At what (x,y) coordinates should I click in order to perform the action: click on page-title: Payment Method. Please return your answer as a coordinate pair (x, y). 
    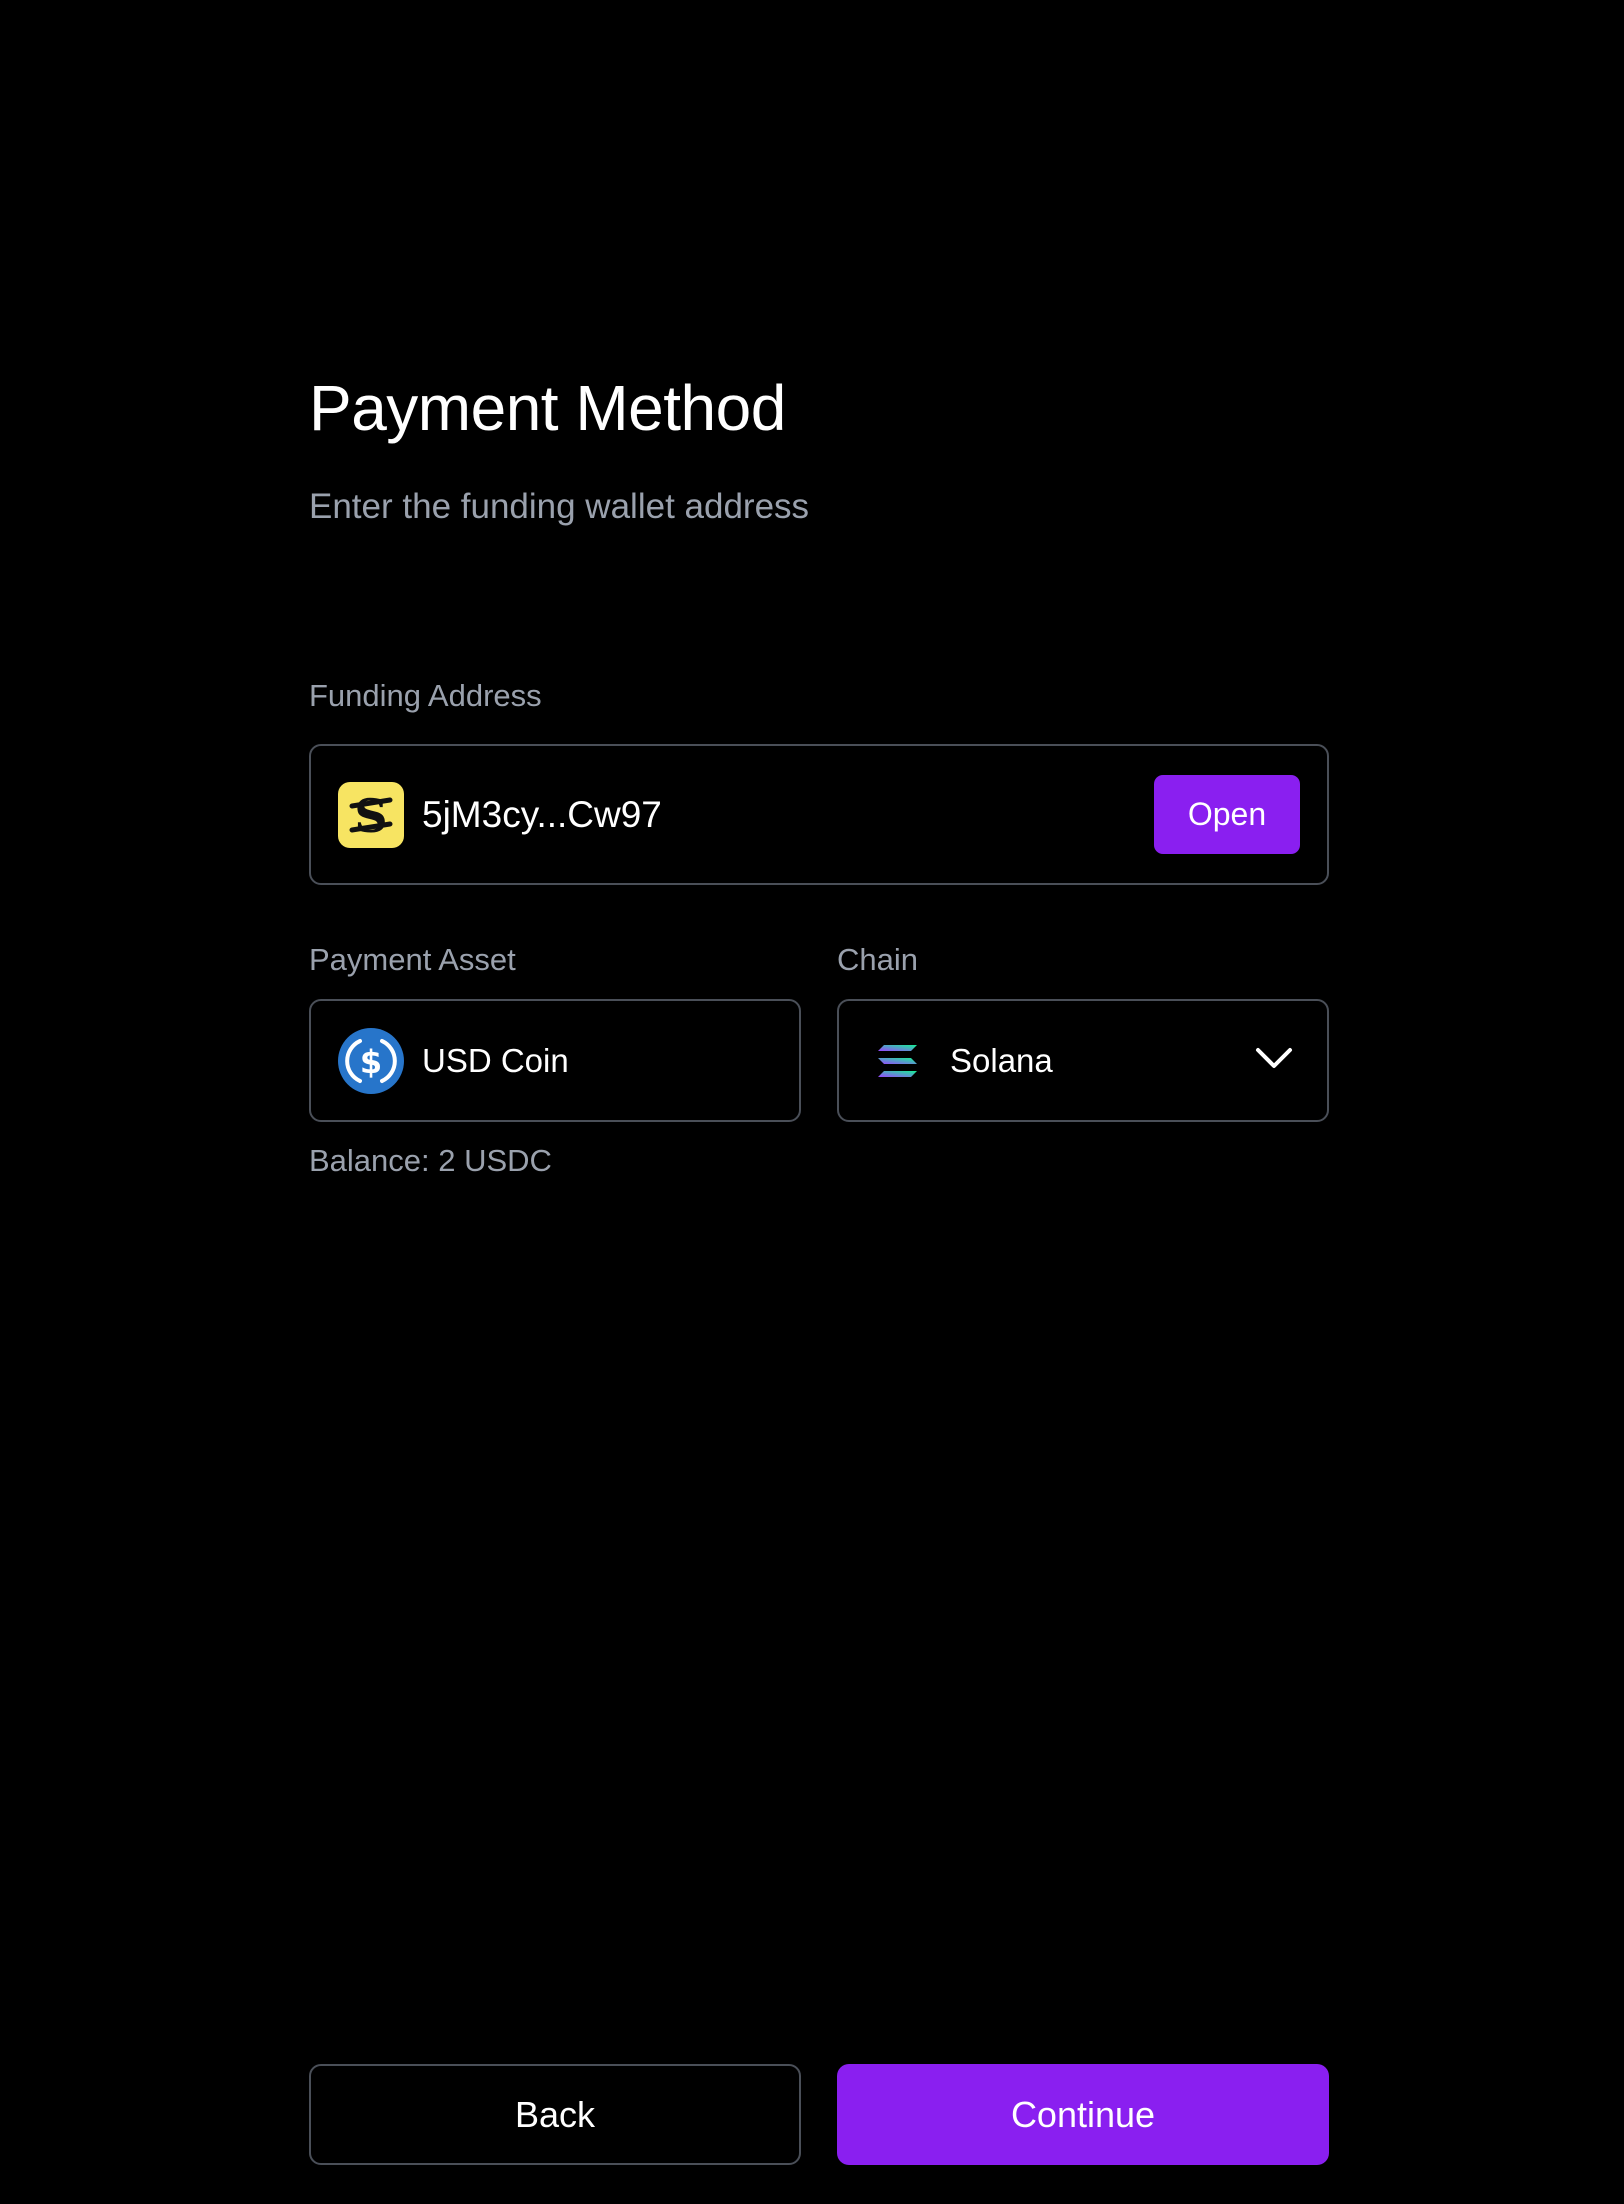
    Looking at the image, I should click on (547, 408).